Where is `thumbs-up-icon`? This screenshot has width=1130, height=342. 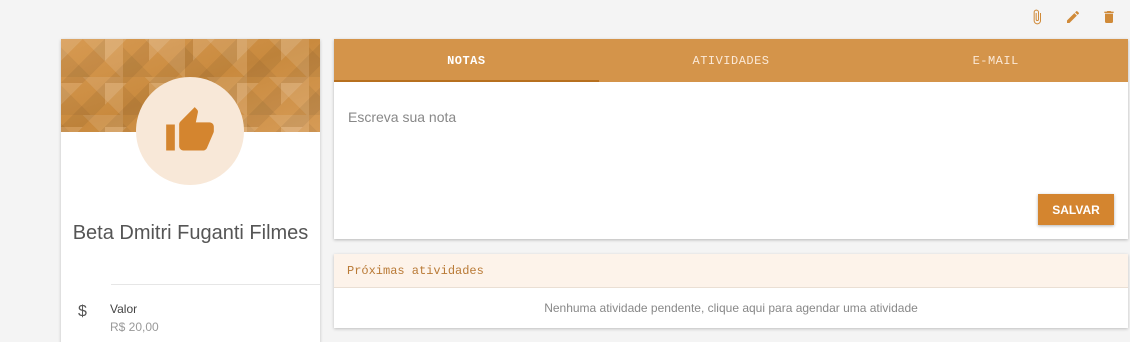 thumbs-up-icon is located at coordinates (190, 129).